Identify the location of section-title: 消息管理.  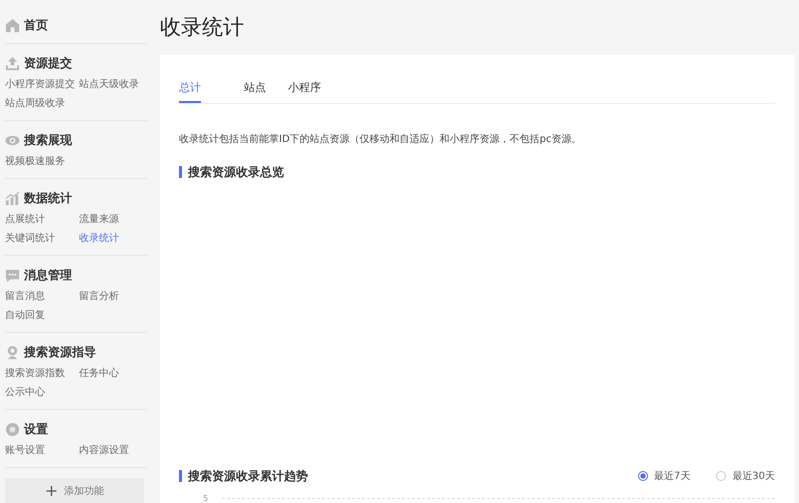
(48, 275).